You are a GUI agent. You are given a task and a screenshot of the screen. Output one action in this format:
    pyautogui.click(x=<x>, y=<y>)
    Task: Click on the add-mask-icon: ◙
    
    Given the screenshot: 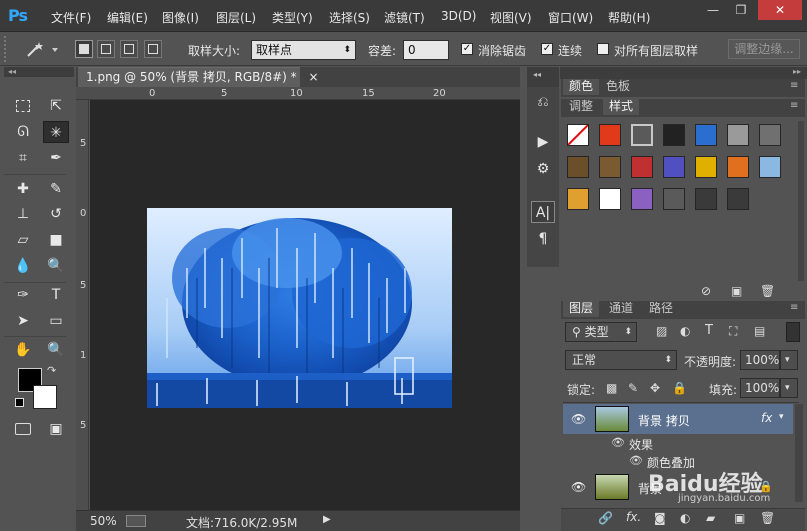 What is the action you would take?
    pyautogui.click(x=660, y=518)
    